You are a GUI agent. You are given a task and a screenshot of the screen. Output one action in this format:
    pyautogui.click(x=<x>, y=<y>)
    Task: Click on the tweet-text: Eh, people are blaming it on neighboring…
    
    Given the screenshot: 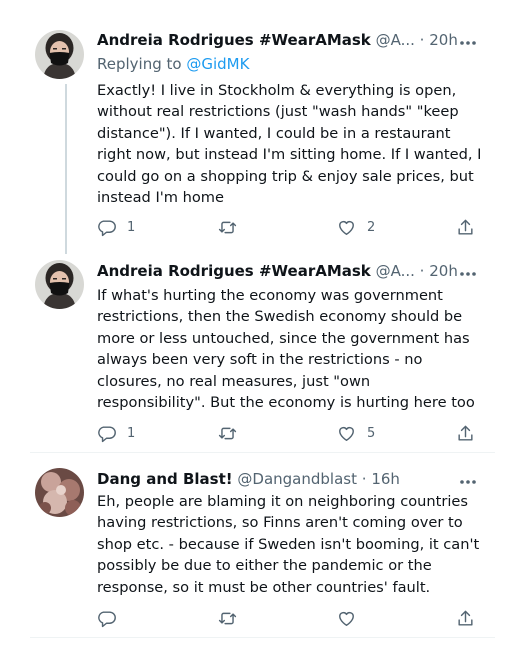 What is the action you would take?
    pyautogui.click(x=288, y=544)
    